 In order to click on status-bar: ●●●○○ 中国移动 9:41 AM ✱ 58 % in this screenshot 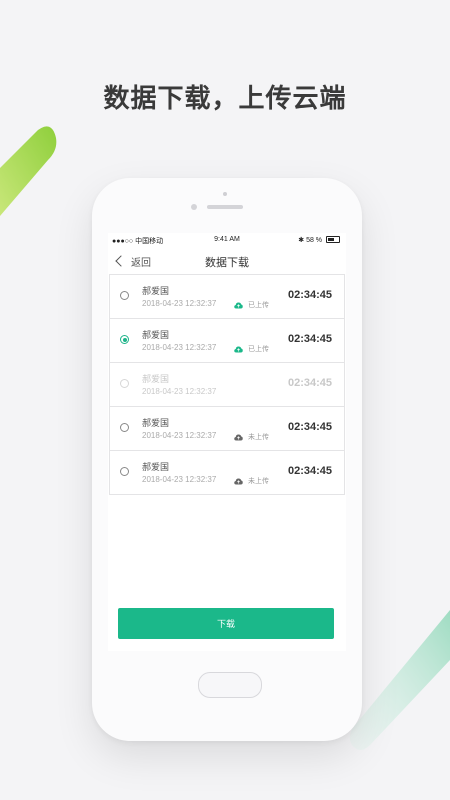, I will do `click(227, 240)`.